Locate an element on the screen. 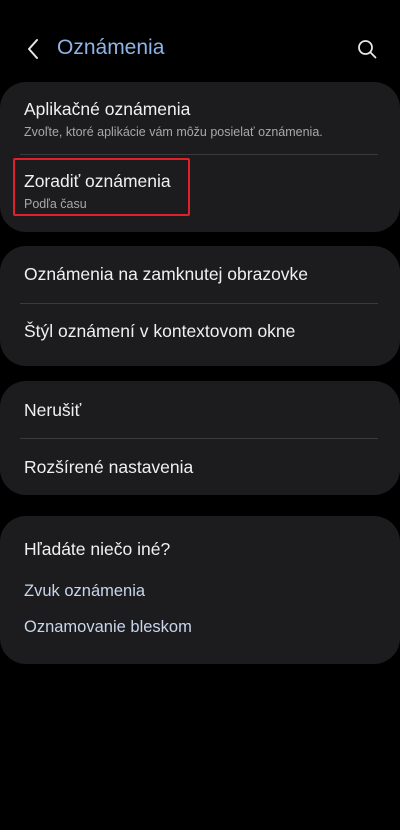  do-not-disturb-title: Nerušiť is located at coordinates (53, 410).